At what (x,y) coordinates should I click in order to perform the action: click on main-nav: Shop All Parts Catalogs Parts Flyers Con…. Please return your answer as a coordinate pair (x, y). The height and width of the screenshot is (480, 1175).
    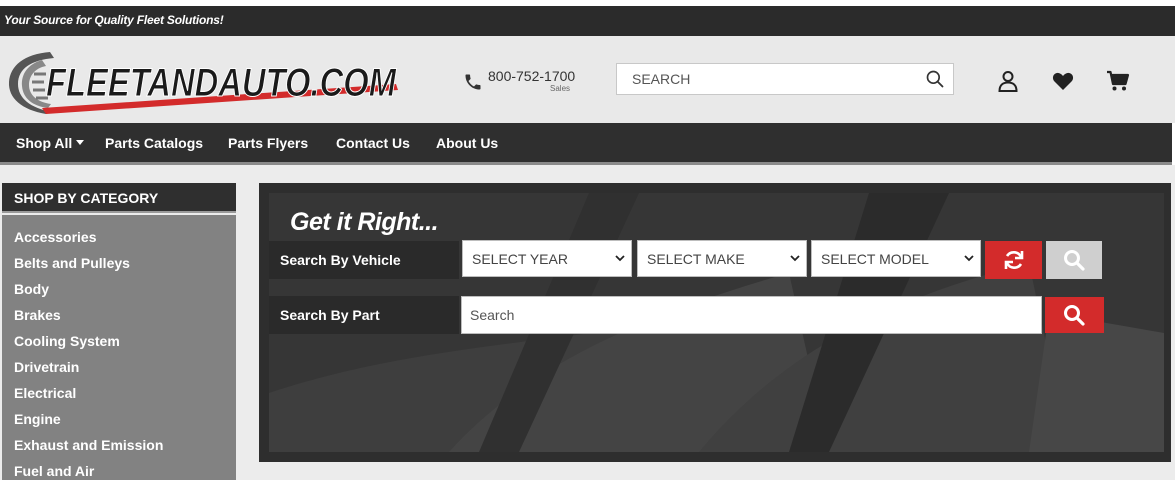
    Looking at the image, I should click on (586, 144).